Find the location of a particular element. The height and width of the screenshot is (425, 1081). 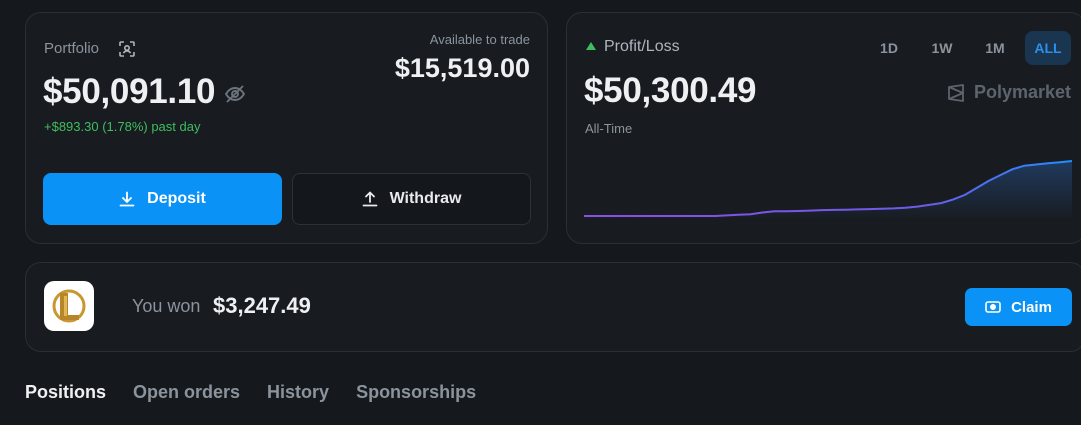

withdraw-label: Withdraw is located at coordinates (425, 198).